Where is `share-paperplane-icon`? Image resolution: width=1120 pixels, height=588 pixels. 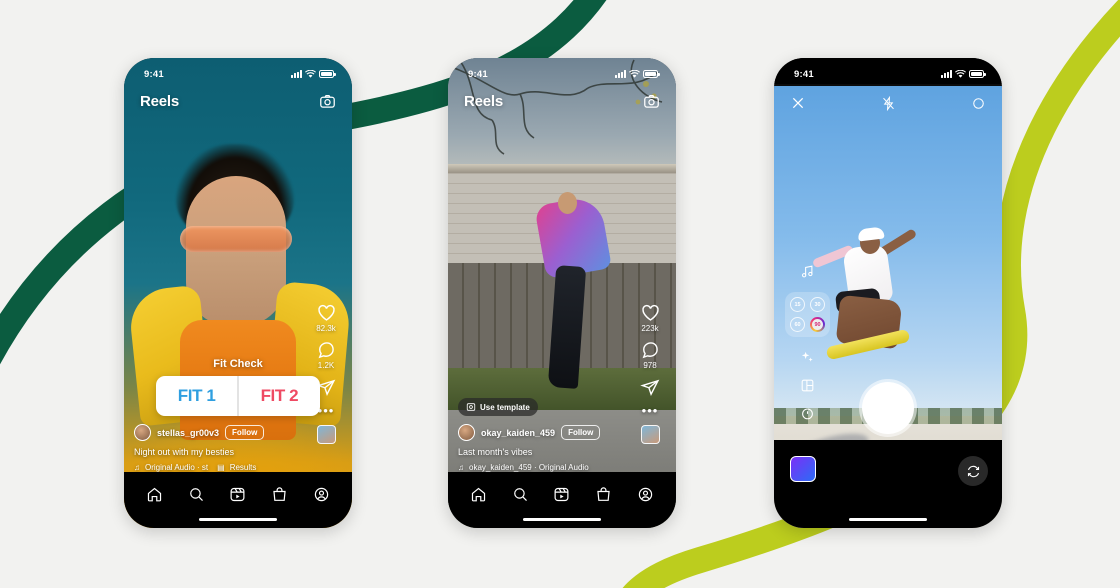 share-paperplane-icon is located at coordinates (650, 387).